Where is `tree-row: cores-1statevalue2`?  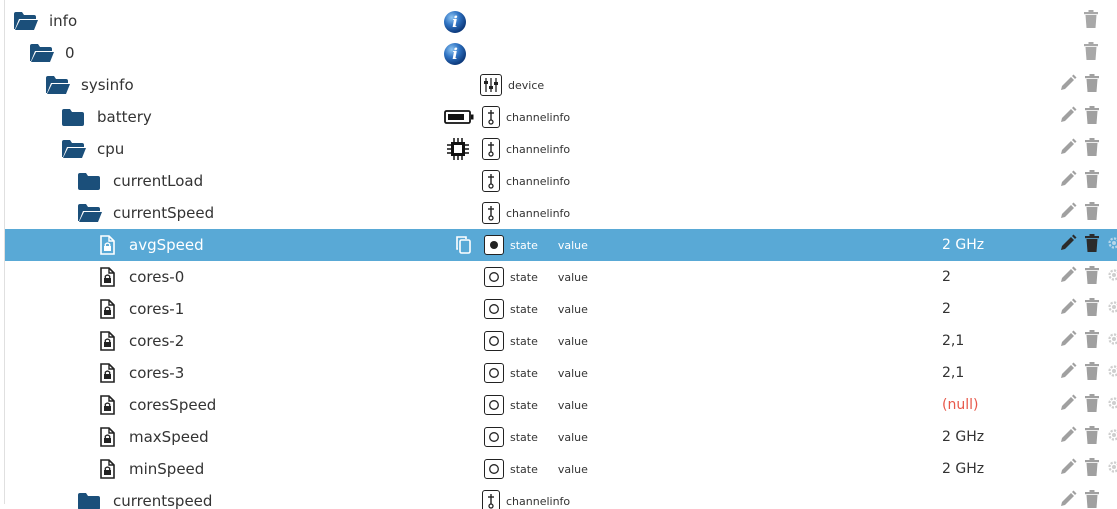 tree-row: cores-1statevalue2 is located at coordinates (558, 309).